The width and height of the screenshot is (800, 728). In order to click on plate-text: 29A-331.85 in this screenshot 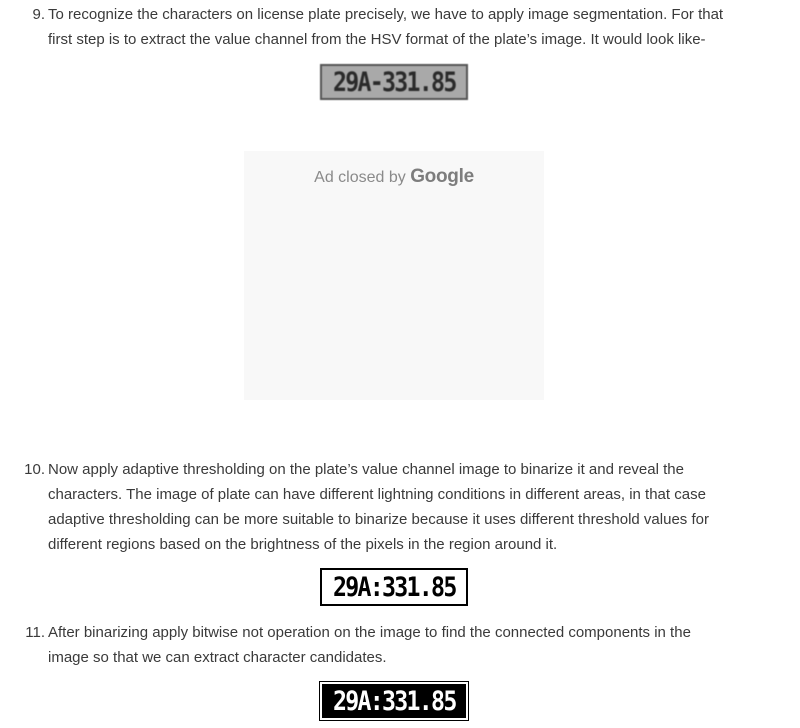, I will do `click(394, 82)`.